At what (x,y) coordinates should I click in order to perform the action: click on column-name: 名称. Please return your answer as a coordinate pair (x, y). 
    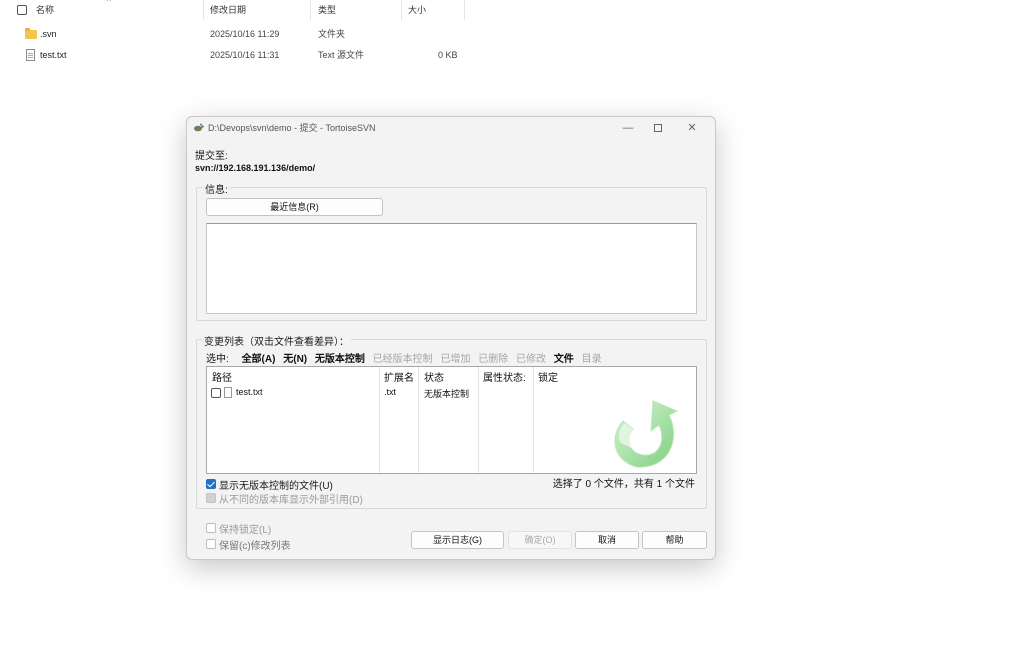
    Looking at the image, I should click on (45, 10).